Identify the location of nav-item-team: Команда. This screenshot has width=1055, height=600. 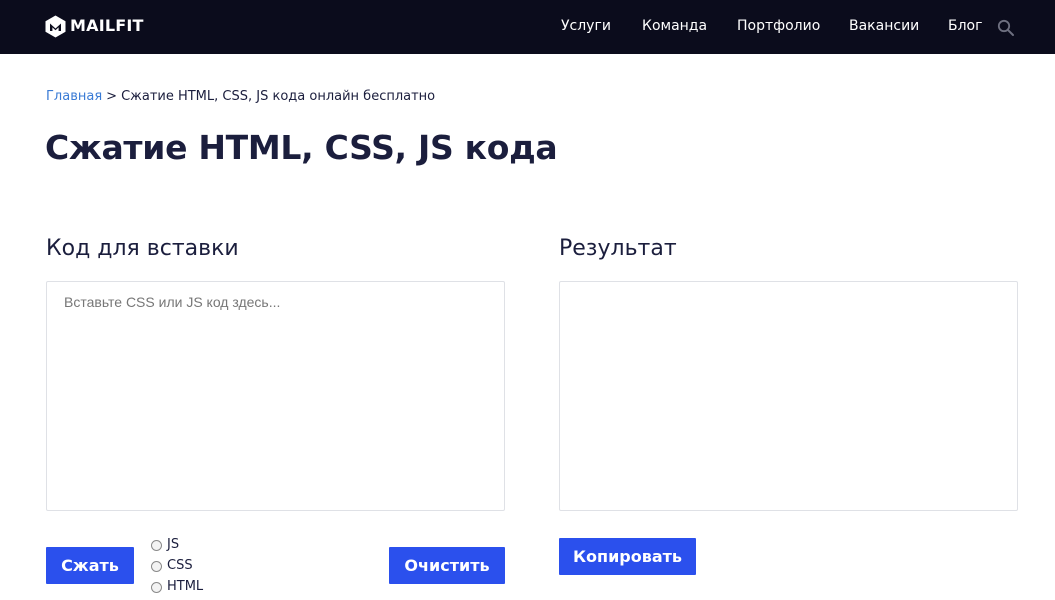
(674, 26).